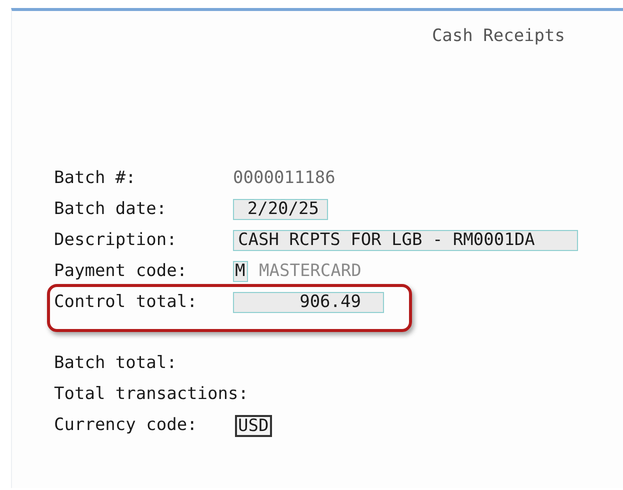 The width and height of the screenshot is (623, 490). I want to click on field-label: Batch total:, so click(115, 362).